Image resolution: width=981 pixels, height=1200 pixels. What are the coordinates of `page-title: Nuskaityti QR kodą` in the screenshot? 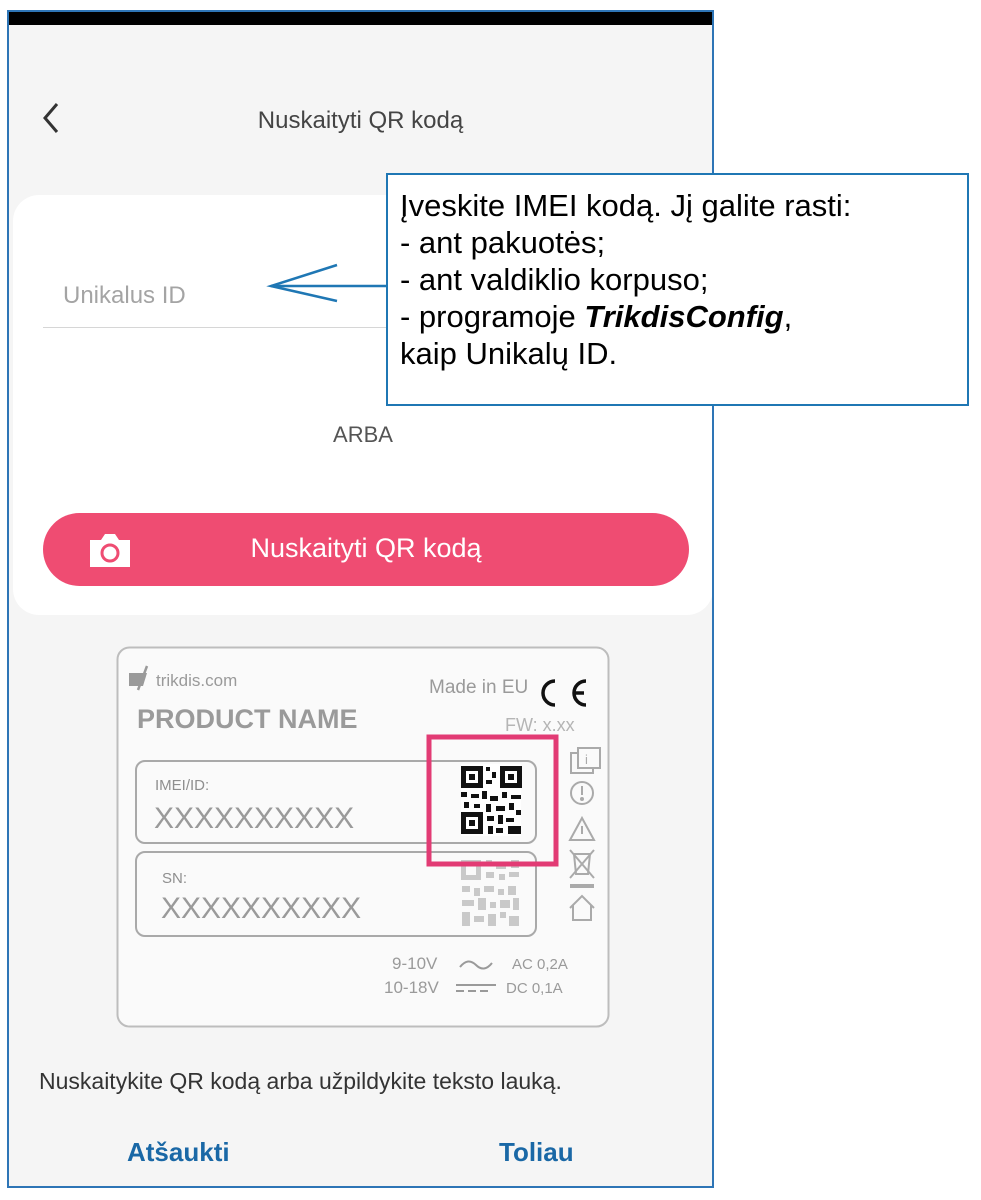 It's located at (360, 120).